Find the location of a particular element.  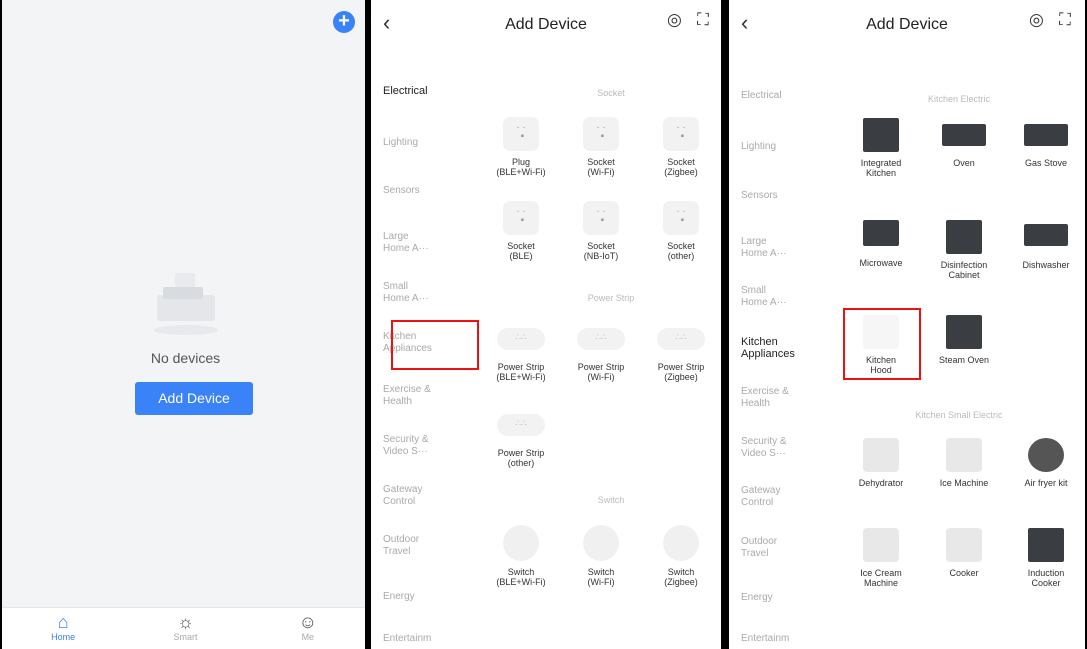

ice-machine-icon is located at coordinates (964, 455).